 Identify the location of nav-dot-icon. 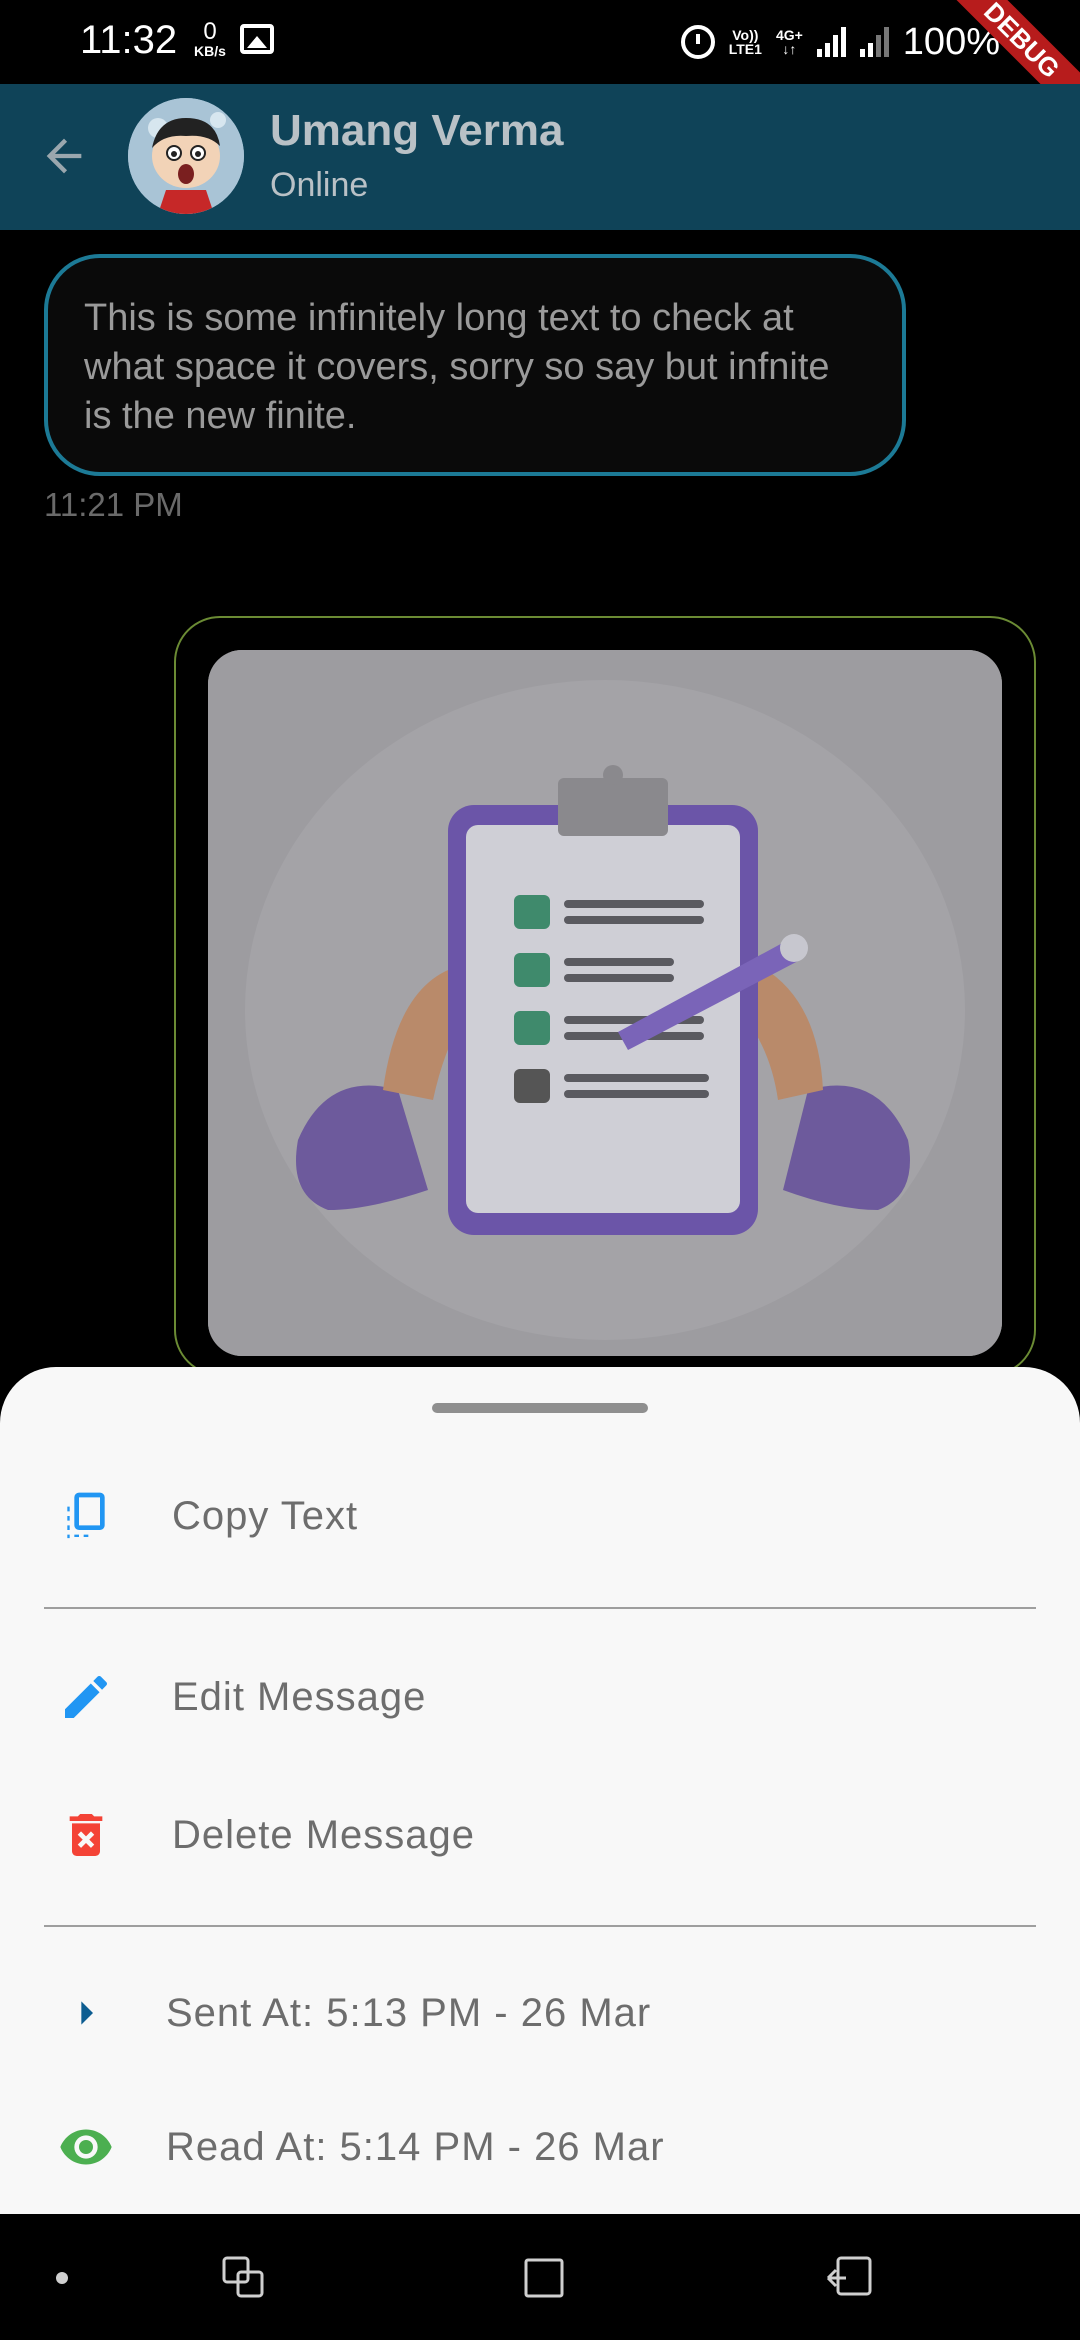
(62, 2278).